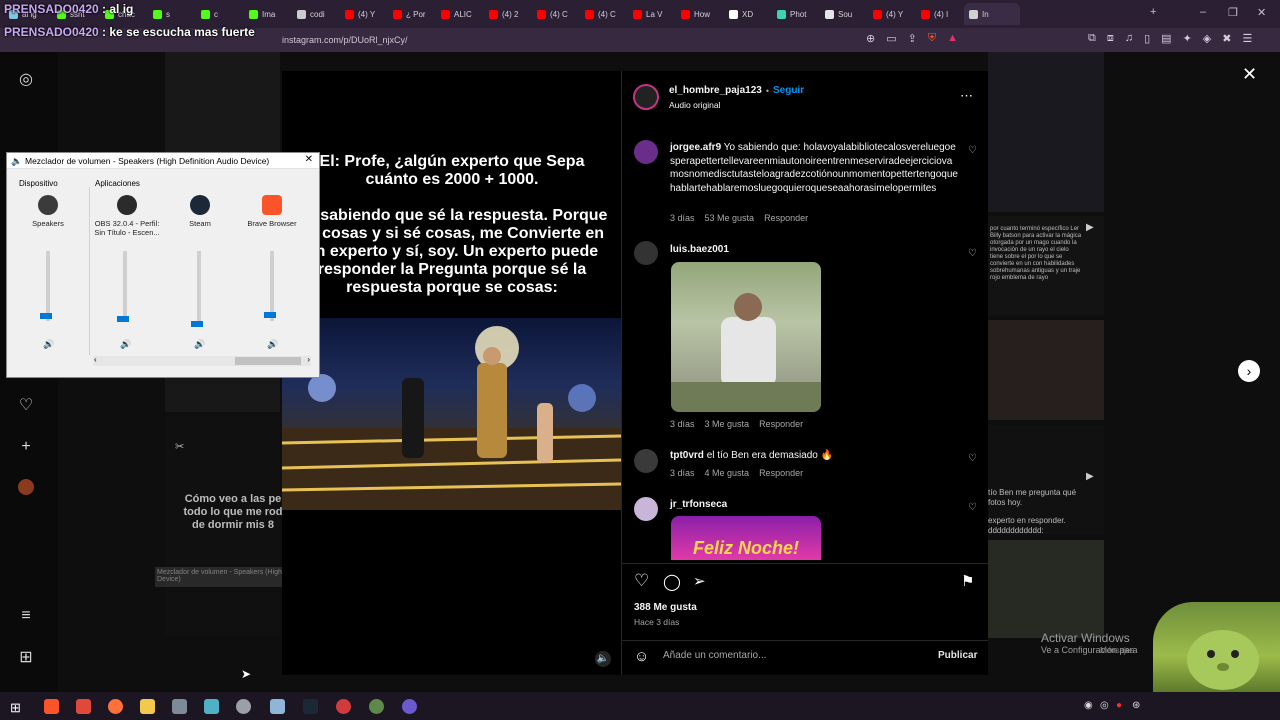 The width and height of the screenshot is (1280, 720). I want to click on also-from-meta-icon: ⊞, so click(26, 658).